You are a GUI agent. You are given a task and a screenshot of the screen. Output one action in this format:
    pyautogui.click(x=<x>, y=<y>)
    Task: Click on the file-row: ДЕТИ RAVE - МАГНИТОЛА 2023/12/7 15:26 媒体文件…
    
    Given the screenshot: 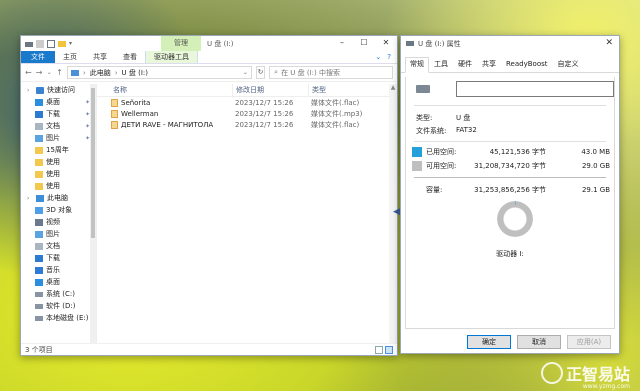 What is the action you would take?
    pyautogui.click(x=247, y=124)
    